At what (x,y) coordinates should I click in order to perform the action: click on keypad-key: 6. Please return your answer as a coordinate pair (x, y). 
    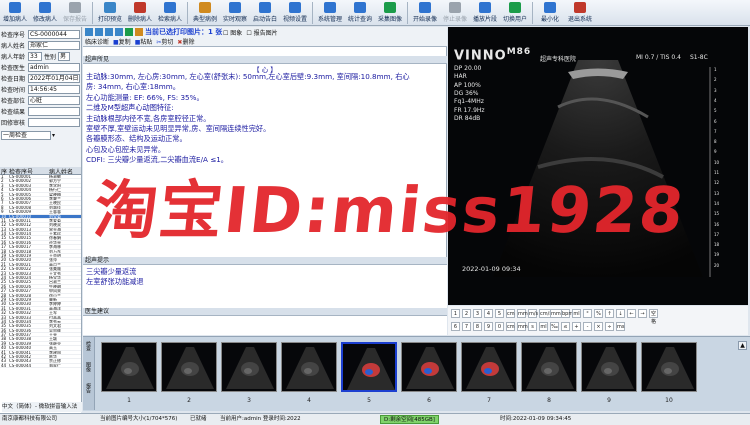
    Looking at the image, I should click on (455, 326).